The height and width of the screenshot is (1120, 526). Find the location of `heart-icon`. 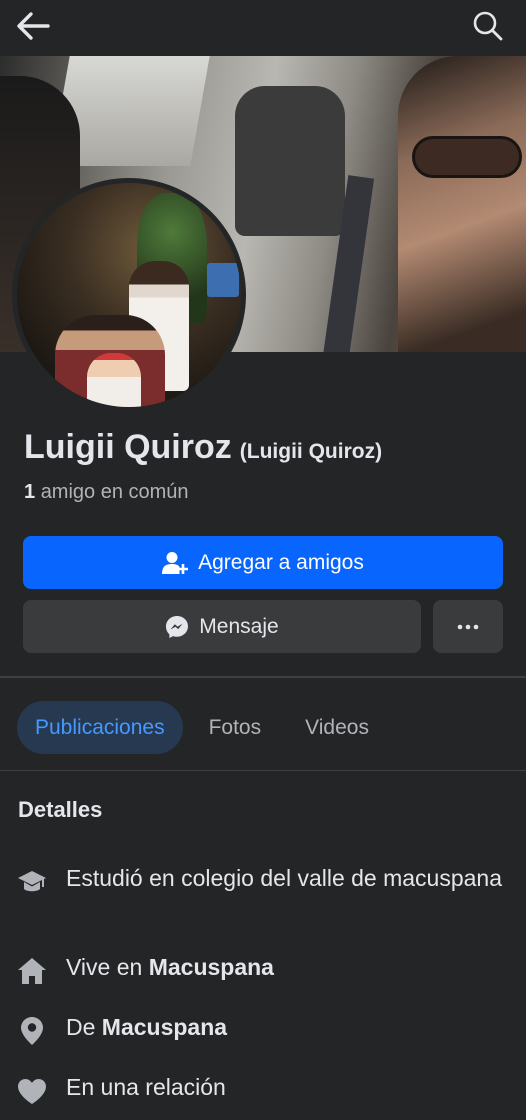

heart-icon is located at coordinates (32, 1091).